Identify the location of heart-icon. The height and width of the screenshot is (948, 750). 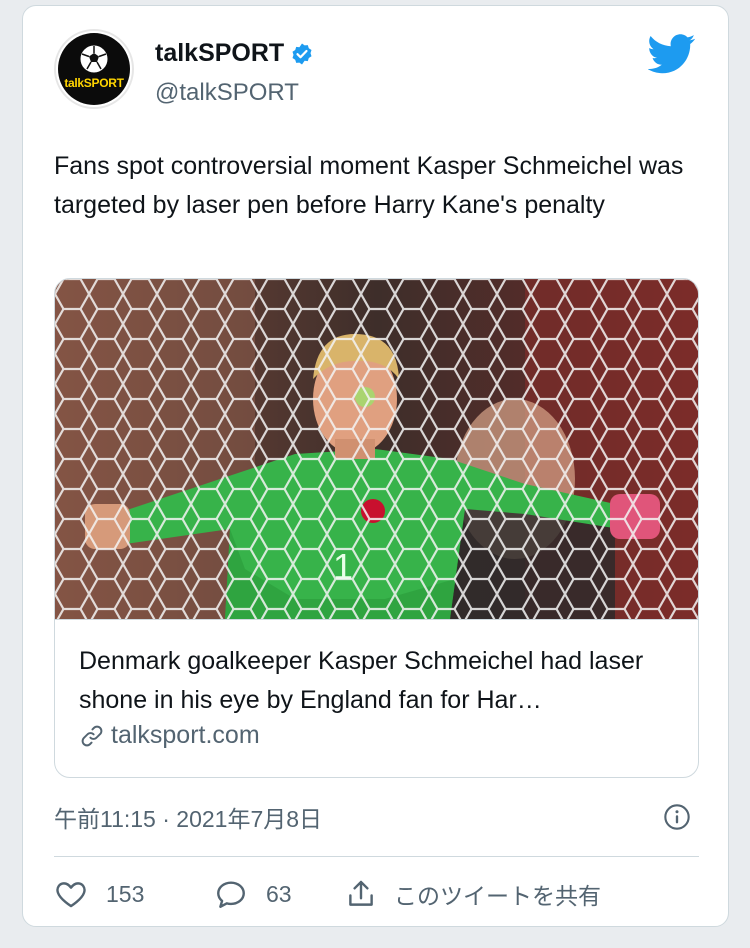
(71, 895).